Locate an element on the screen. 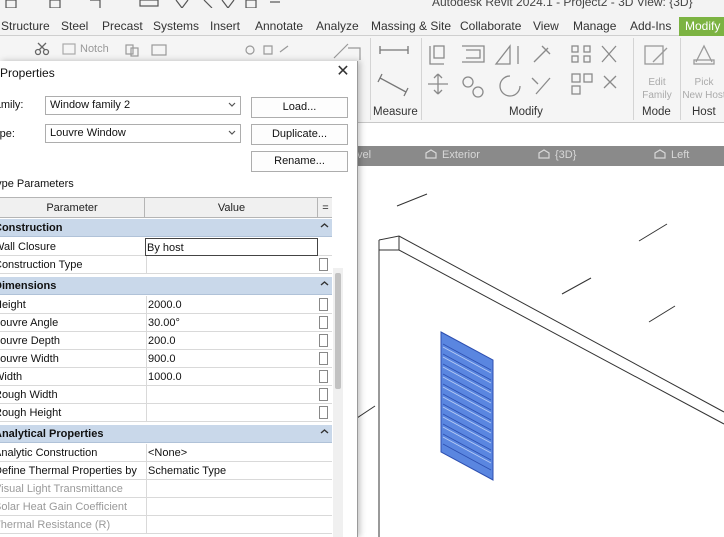  edit-family-icon is located at coordinates (656, 55).